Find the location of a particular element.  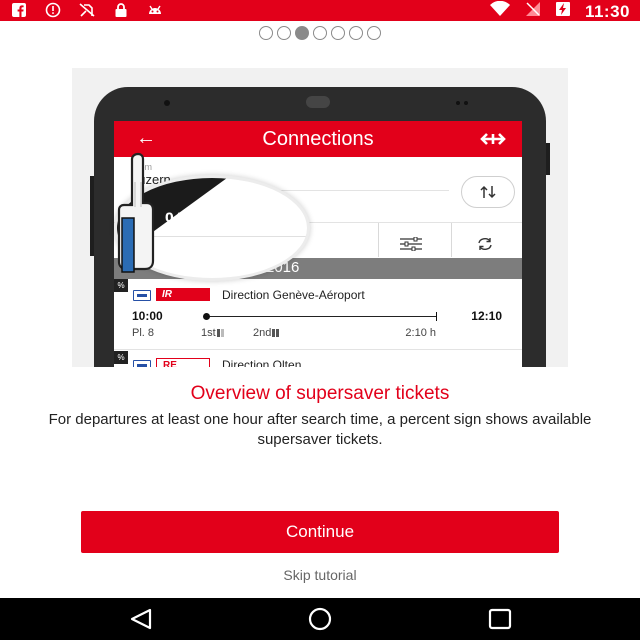

lock-icon is located at coordinates (121, 10).